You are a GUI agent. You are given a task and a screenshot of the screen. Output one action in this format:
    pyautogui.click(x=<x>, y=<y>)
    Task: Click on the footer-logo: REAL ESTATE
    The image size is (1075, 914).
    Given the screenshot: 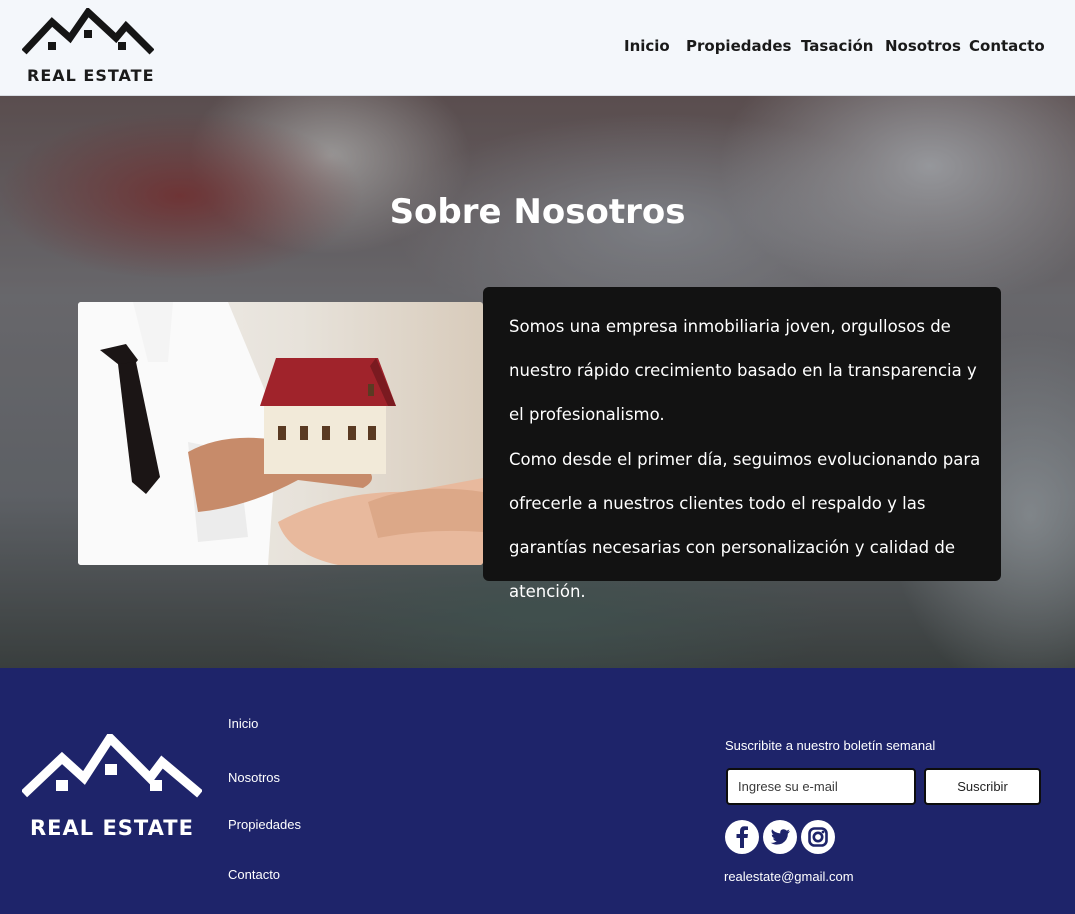 What is the action you would take?
    pyautogui.click(x=112, y=789)
    